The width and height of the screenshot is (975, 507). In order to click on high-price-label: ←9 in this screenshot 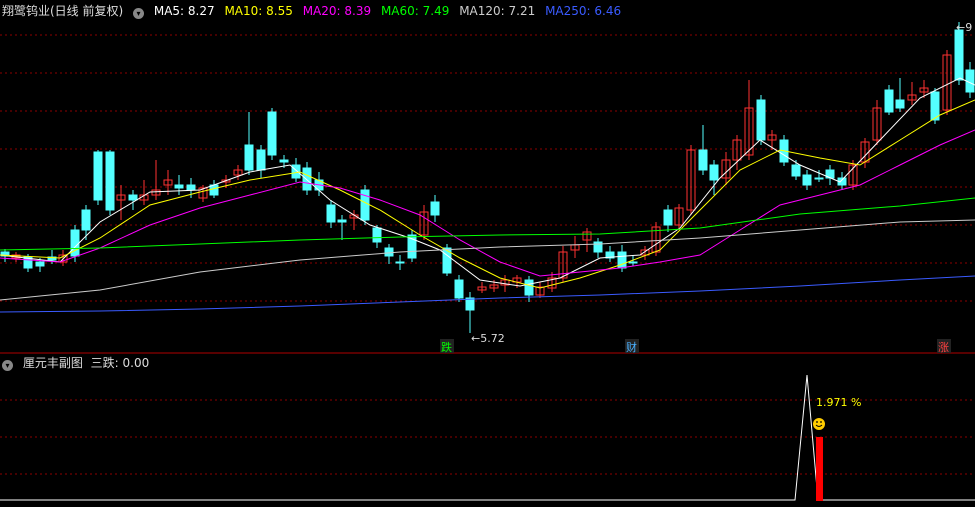, I will do `click(964, 27)`.